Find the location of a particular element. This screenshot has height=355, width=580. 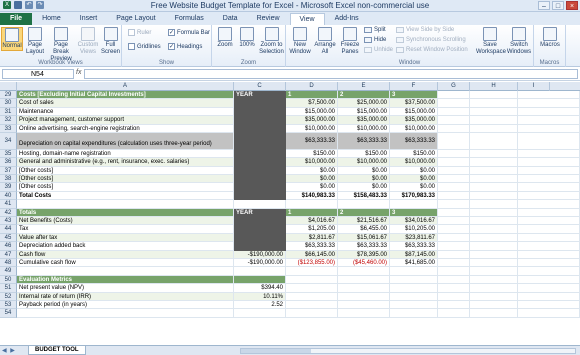

row-header: 49 is located at coordinates (8, 271).